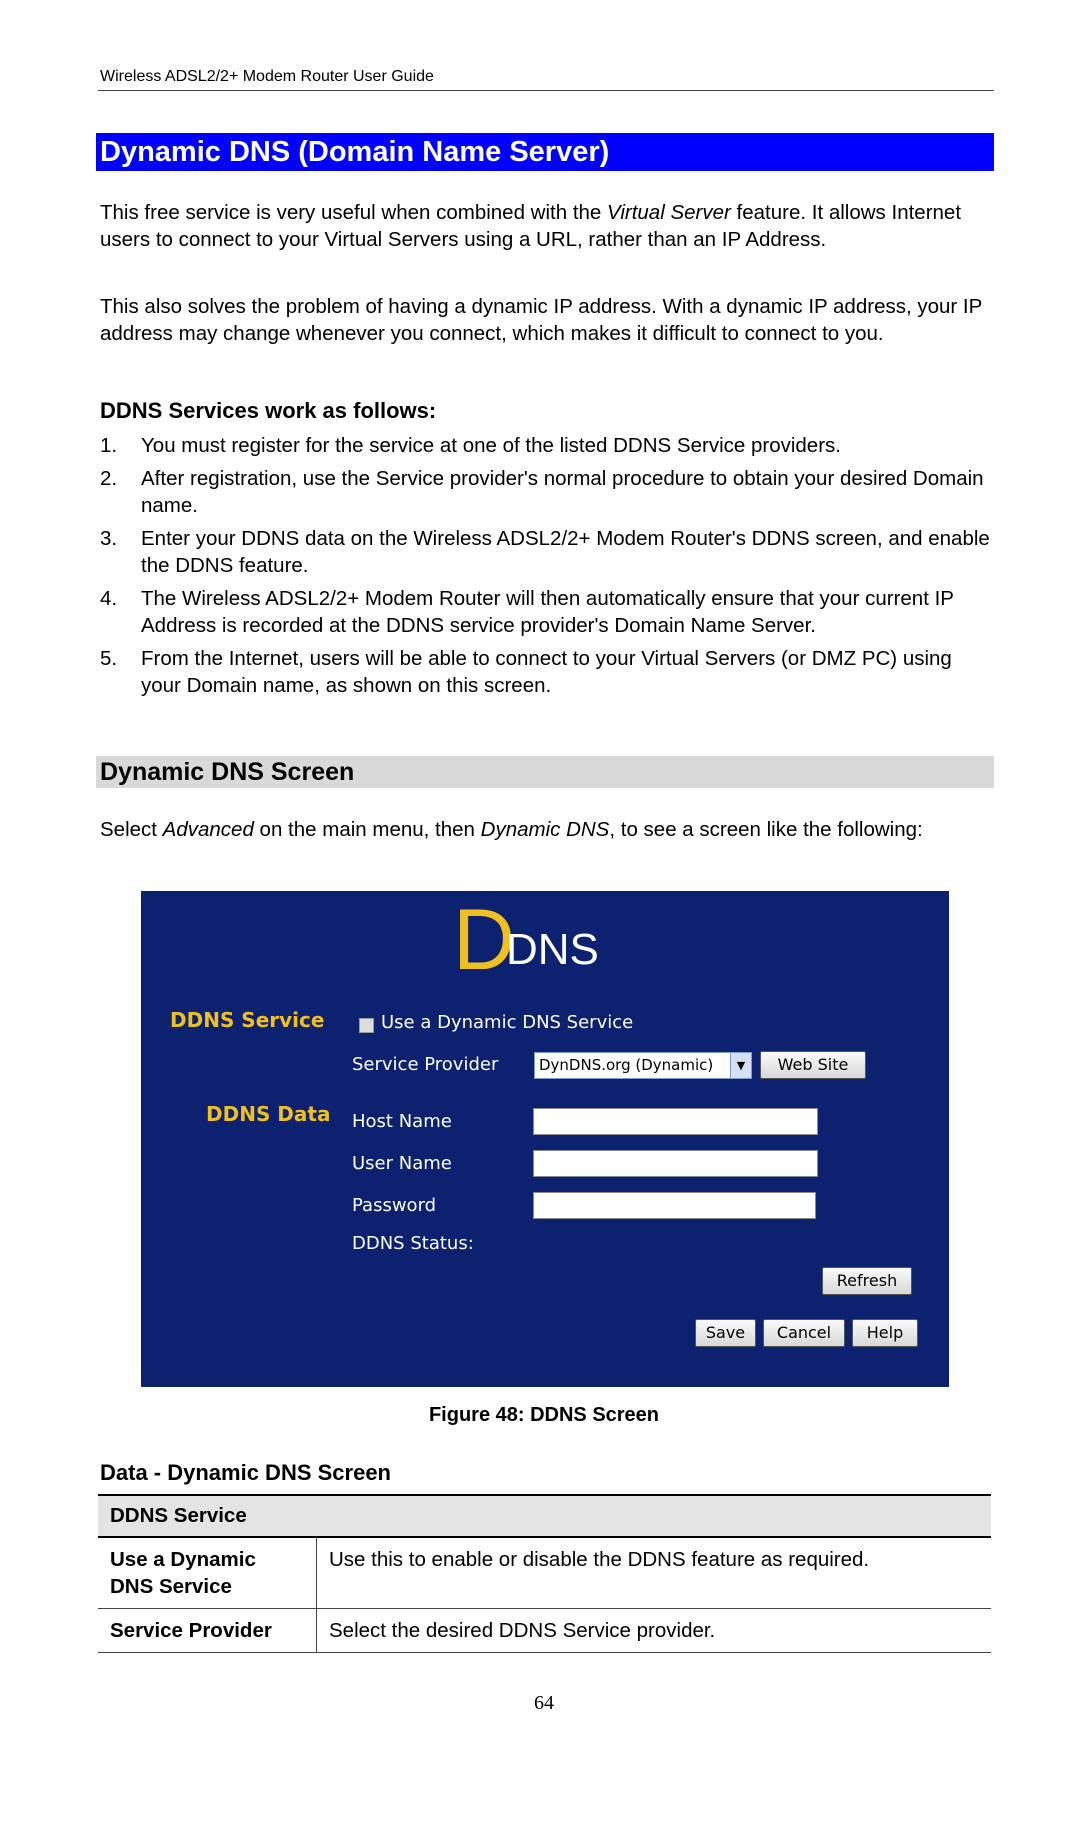 Image resolution: width=1080 pixels, height=1823 pixels. I want to click on table-section-row: DDNS Service, so click(544, 1516).